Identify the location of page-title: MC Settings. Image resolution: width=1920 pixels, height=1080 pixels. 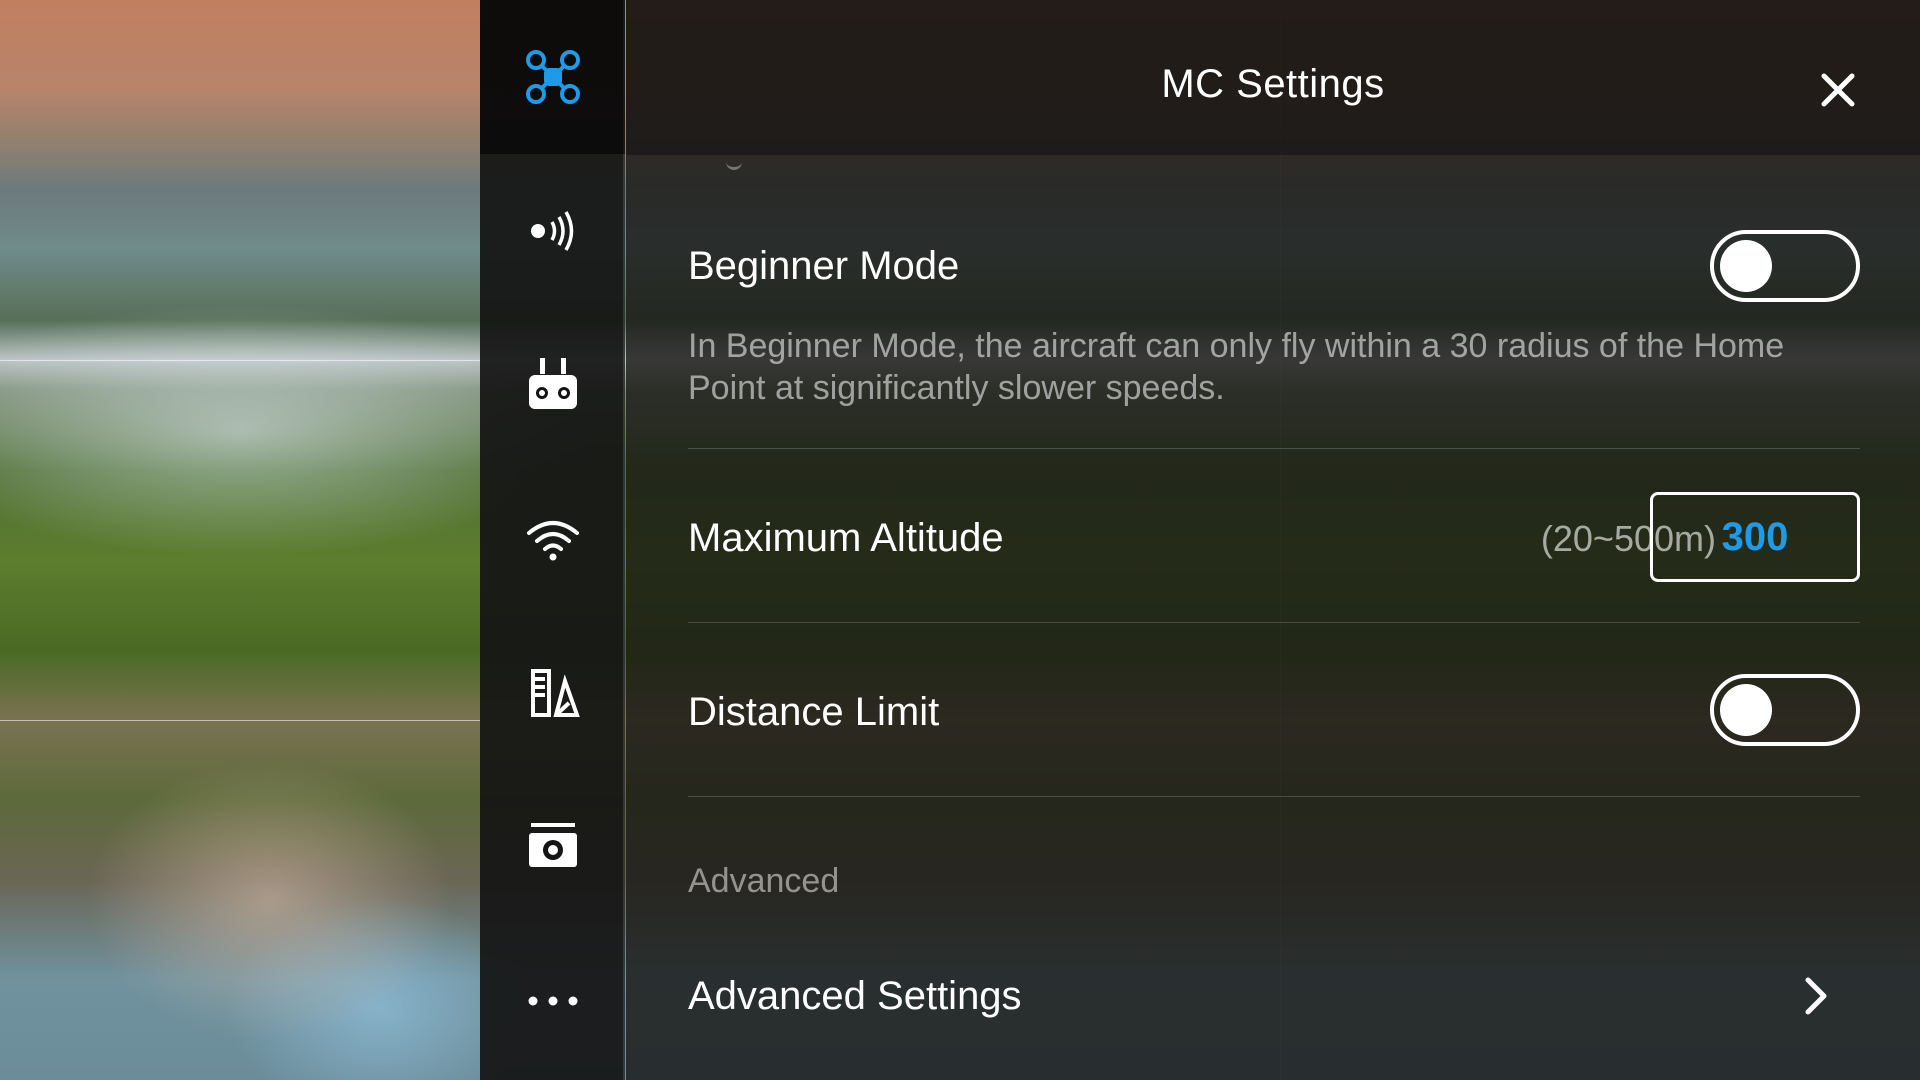
(1273, 84).